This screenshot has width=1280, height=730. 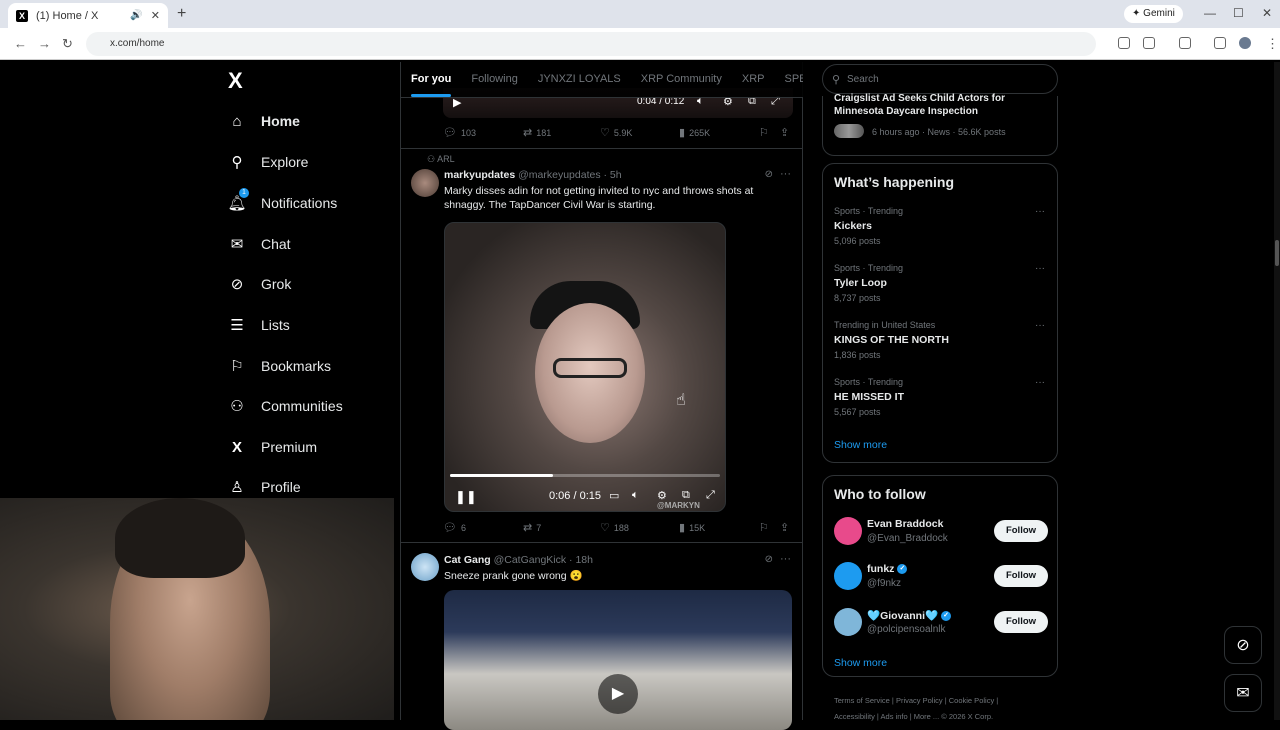 I want to click on forward-icon: →, so click(x=44, y=43).